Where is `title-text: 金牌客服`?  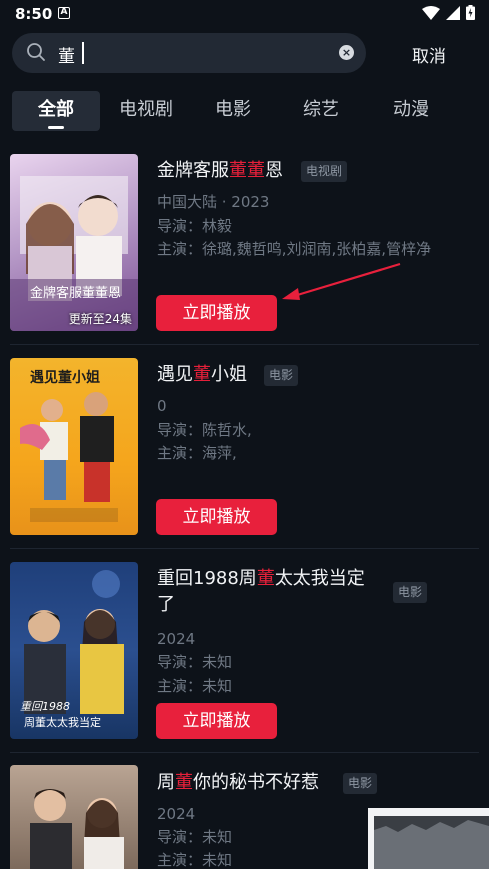
title-text: 金牌客服 is located at coordinates (193, 170).